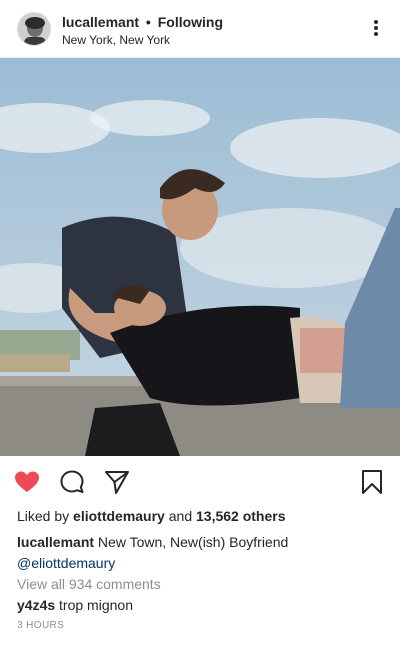 This screenshot has width=400, height=655. Describe the element at coordinates (241, 516) in the screenshot. I see `likes-others-link: 13,562 others` at that location.